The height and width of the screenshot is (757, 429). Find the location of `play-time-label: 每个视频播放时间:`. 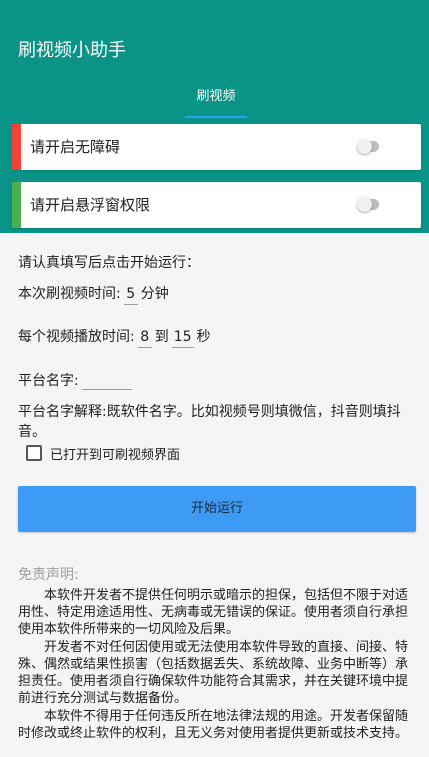

play-time-label: 每个视频播放时间: is located at coordinates (76, 337).